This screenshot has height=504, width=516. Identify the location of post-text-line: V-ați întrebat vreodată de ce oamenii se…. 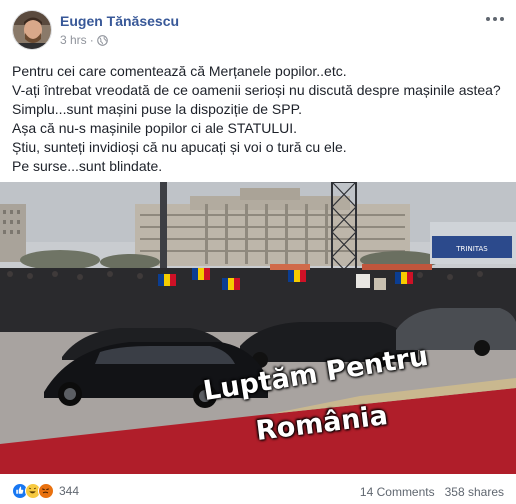
(256, 90).